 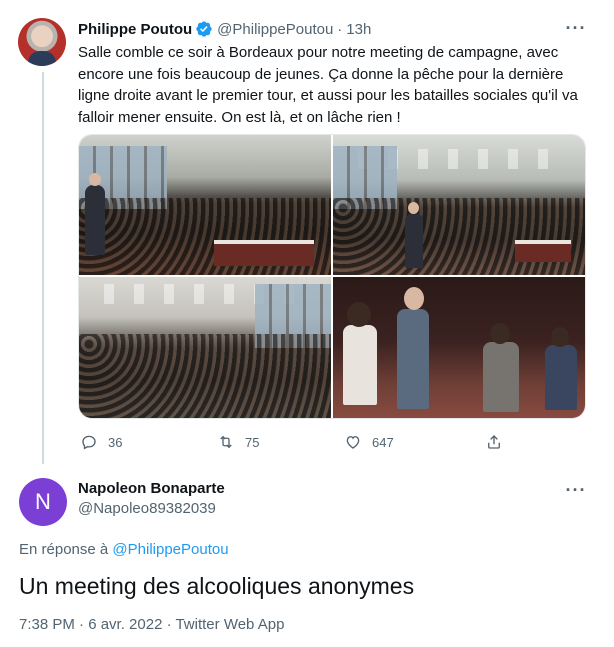 What do you see at coordinates (151, 488) in the screenshot?
I see `author-name: Napoleon Bonaparte` at bounding box center [151, 488].